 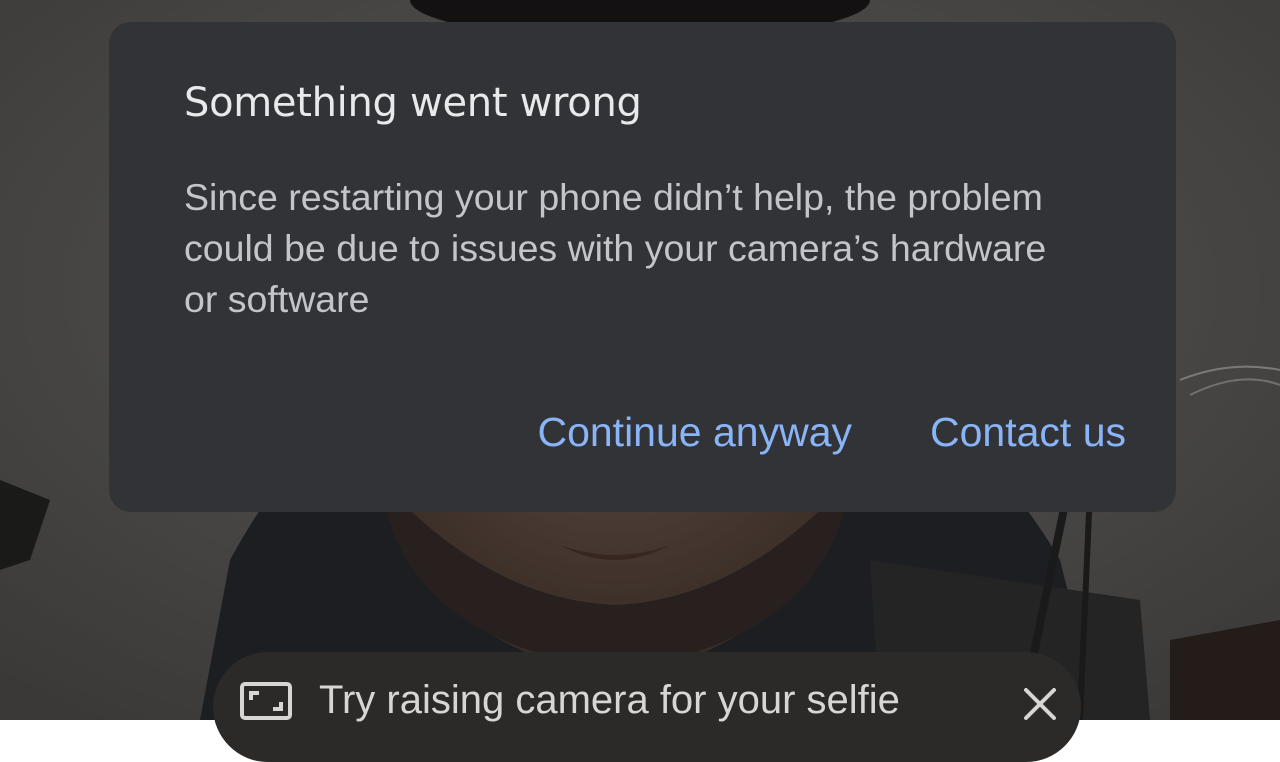 What do you see at coordinates (609, 700) in the screenshot?
I see `tip-text: Try raising camera for your selfie` at bounding box center [609, 700].